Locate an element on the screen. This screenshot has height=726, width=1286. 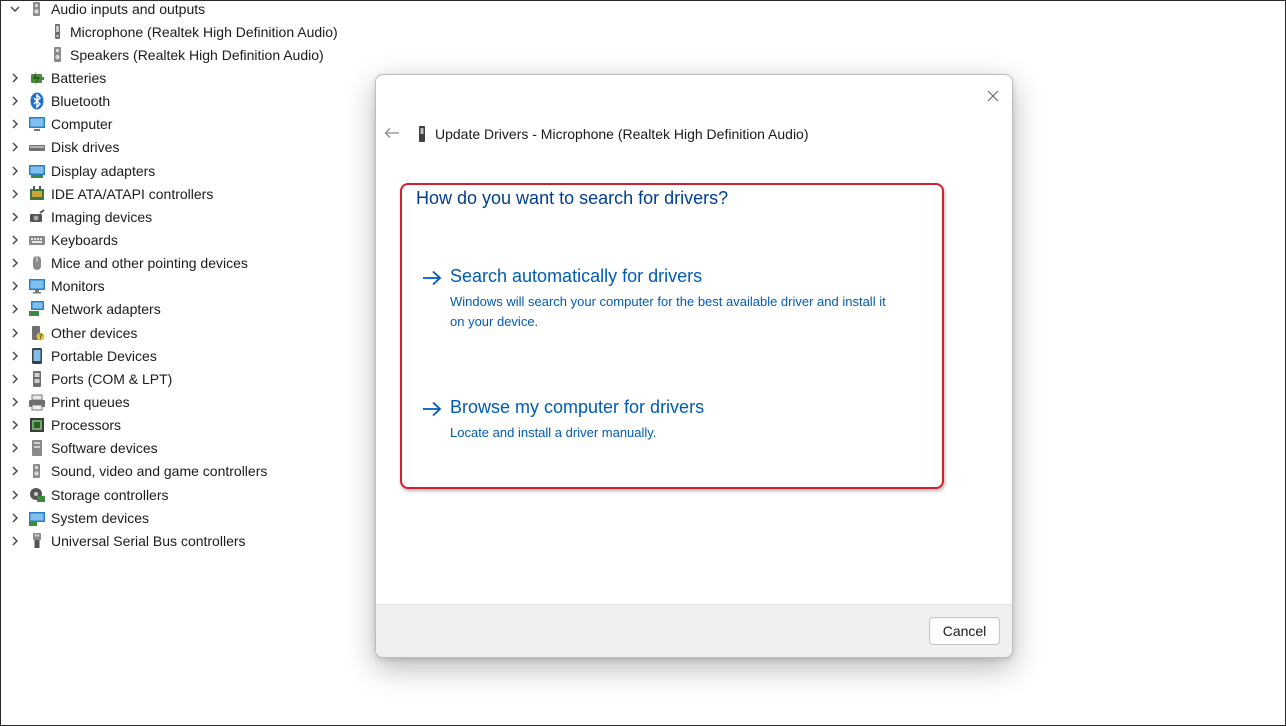
back-button is located at coordinates (392, 133).